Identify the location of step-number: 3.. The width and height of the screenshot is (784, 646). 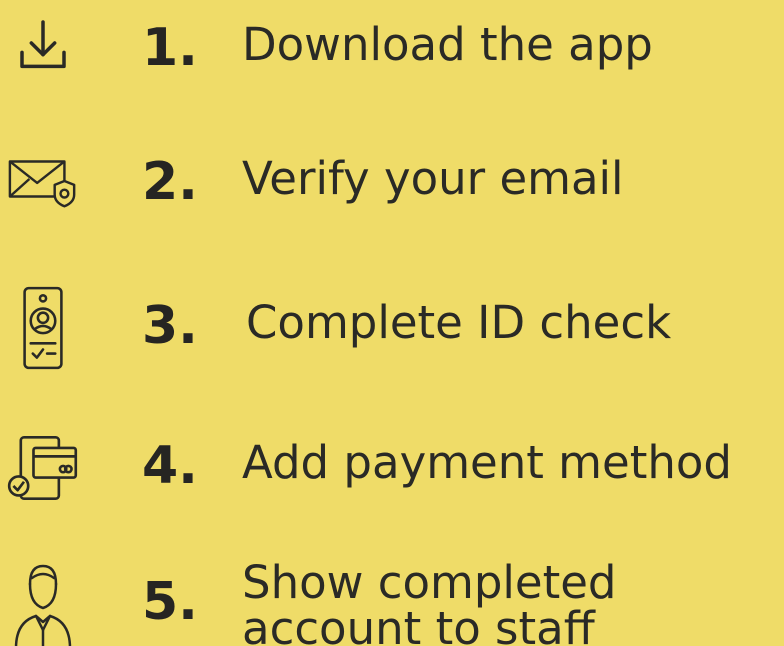
(170, 326).